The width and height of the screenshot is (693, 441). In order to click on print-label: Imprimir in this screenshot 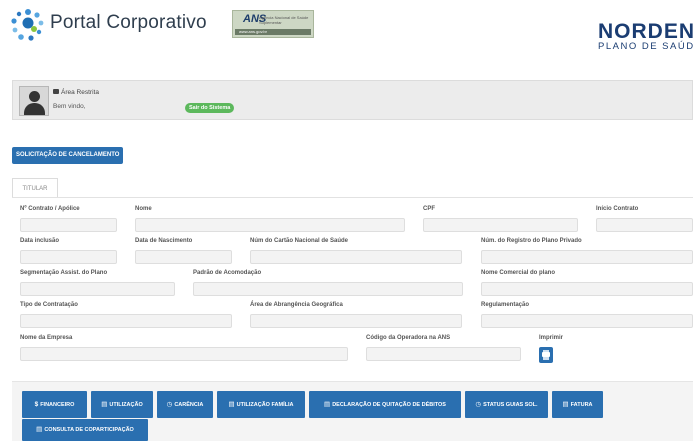, I will do `click(551, 338)`.